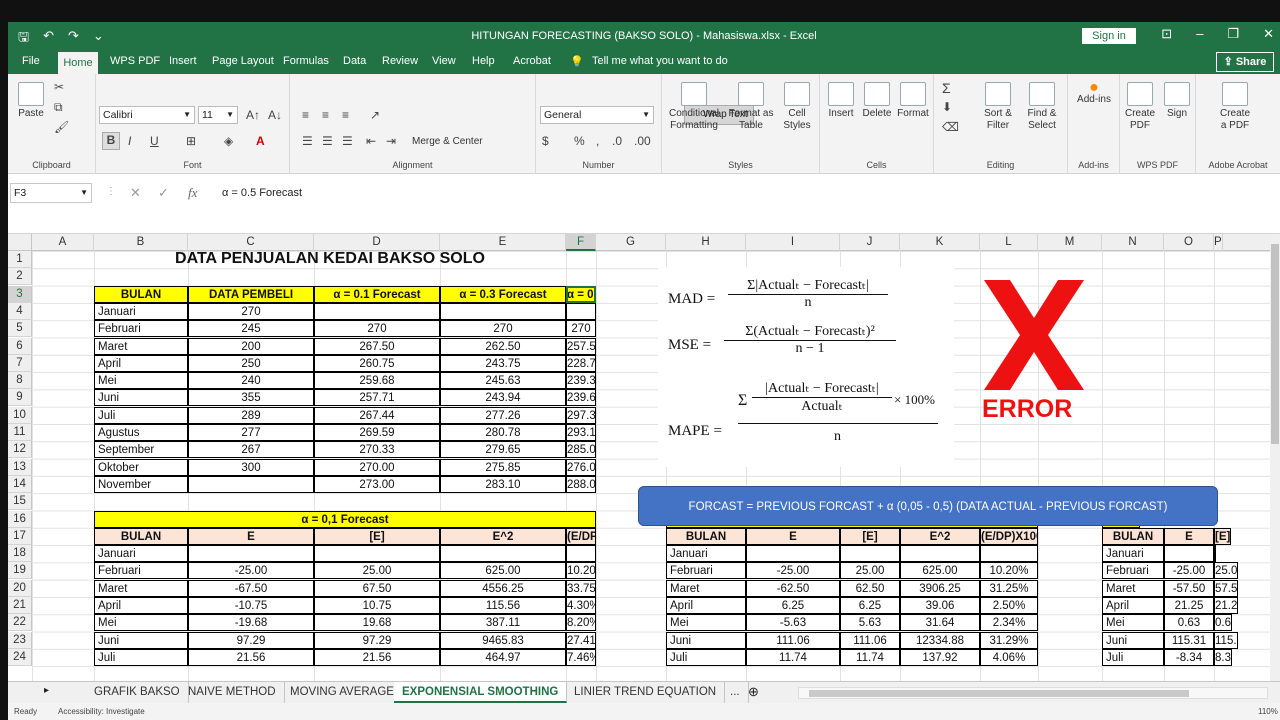 The width and height of the screenshot is (1280, 720). What do you see at coordinates (371, 141) in the screenshot?
I see `decrease-indent-icon: ⇤` at bounding box center [371, 141].